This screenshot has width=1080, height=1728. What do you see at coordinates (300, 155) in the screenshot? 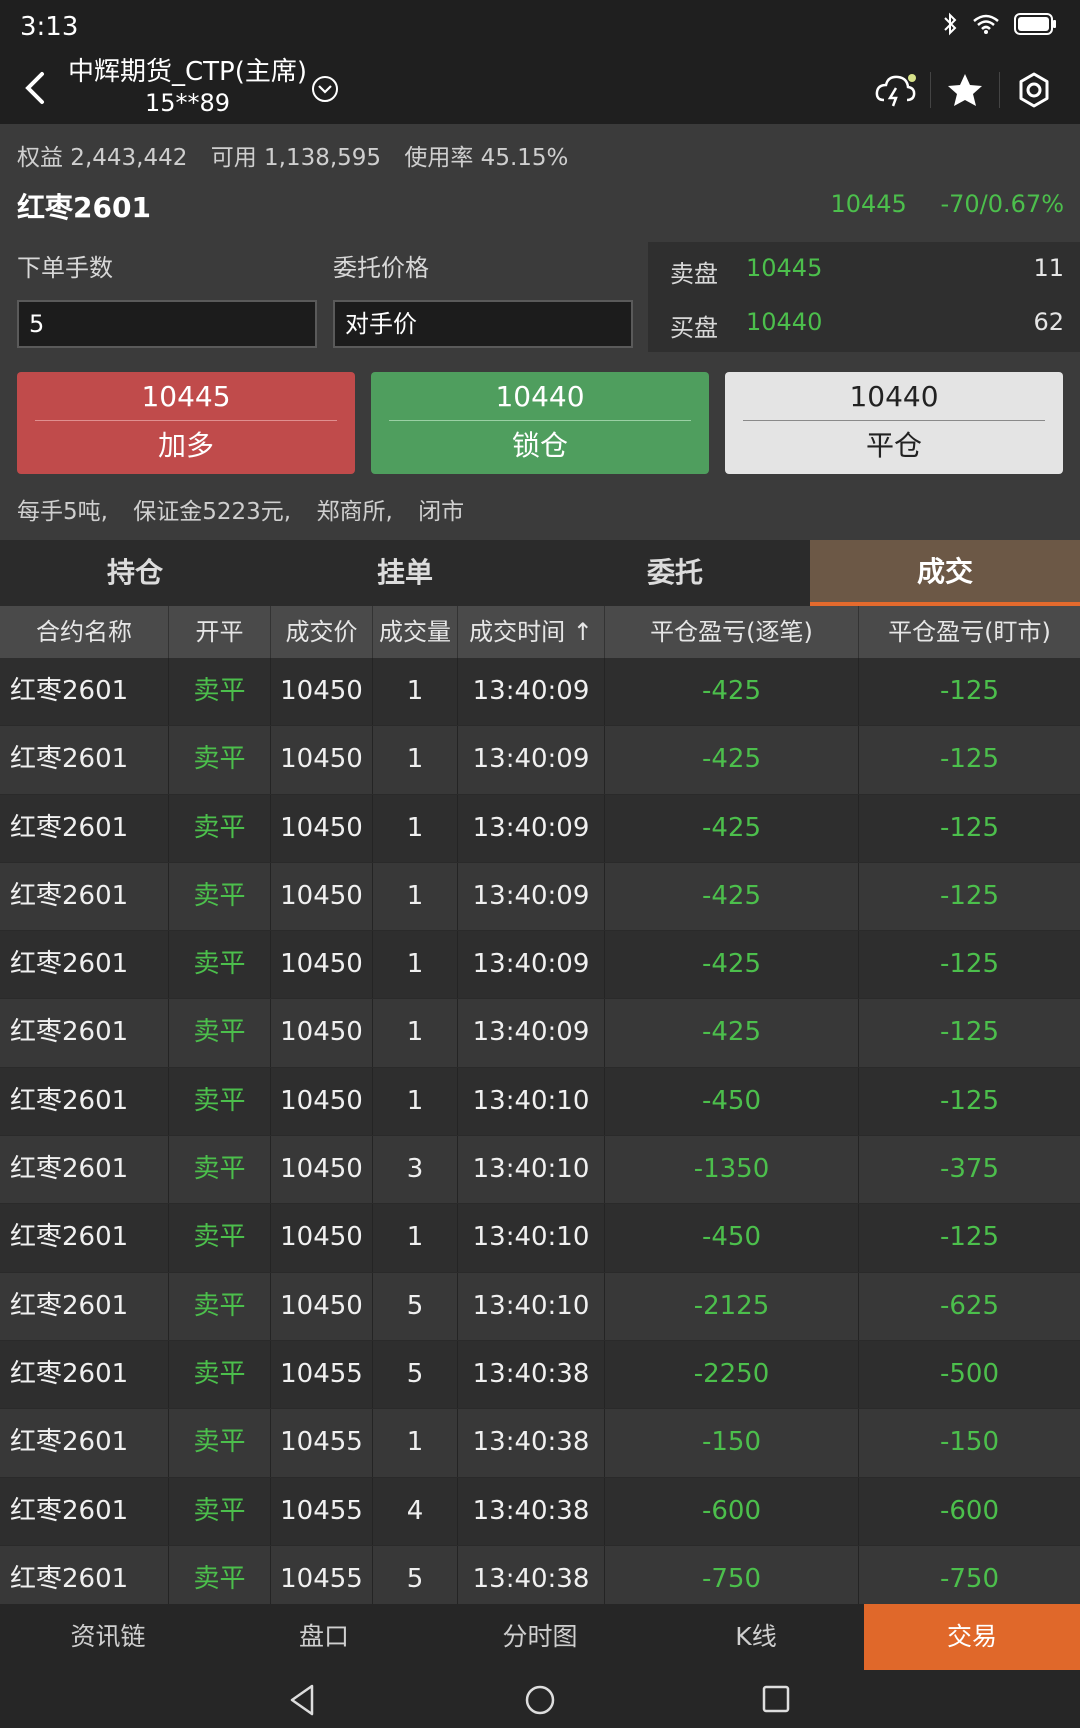
I see `account-summary: 权益 2,443,442 可用 1,138,595 使用率 45.15%` at bounding box center [300, 155].